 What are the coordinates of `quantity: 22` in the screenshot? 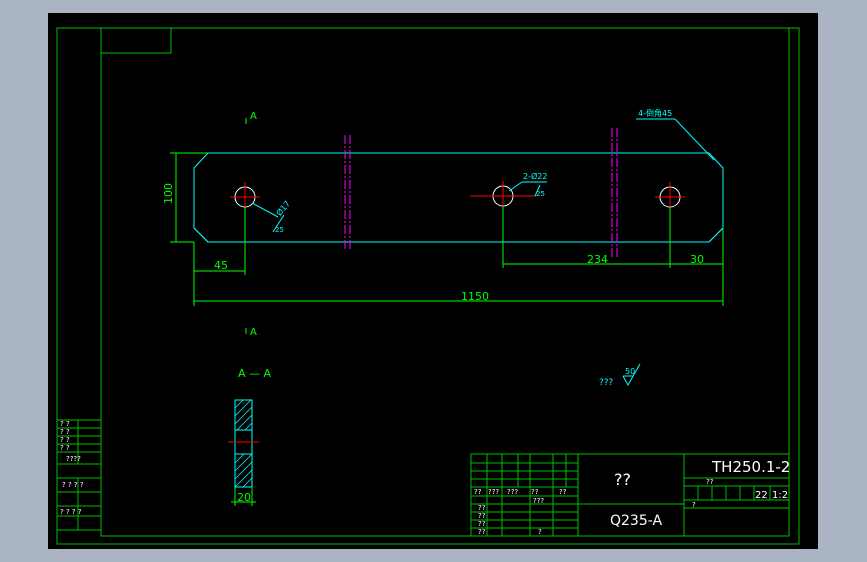 It's located at (761, 495).